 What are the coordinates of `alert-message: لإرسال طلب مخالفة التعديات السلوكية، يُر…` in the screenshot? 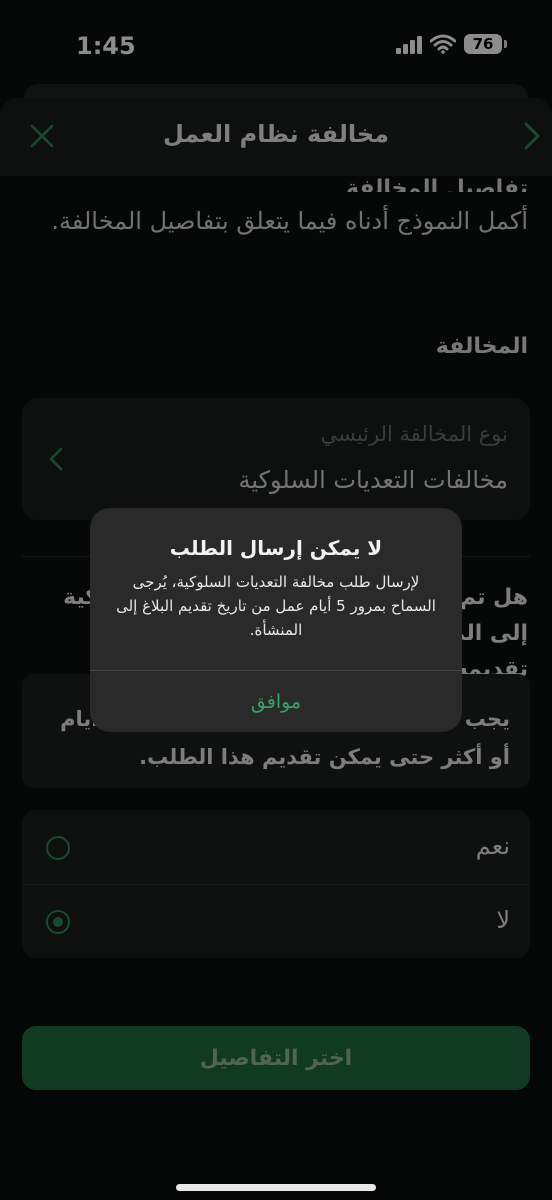 It's located at (276, 606).